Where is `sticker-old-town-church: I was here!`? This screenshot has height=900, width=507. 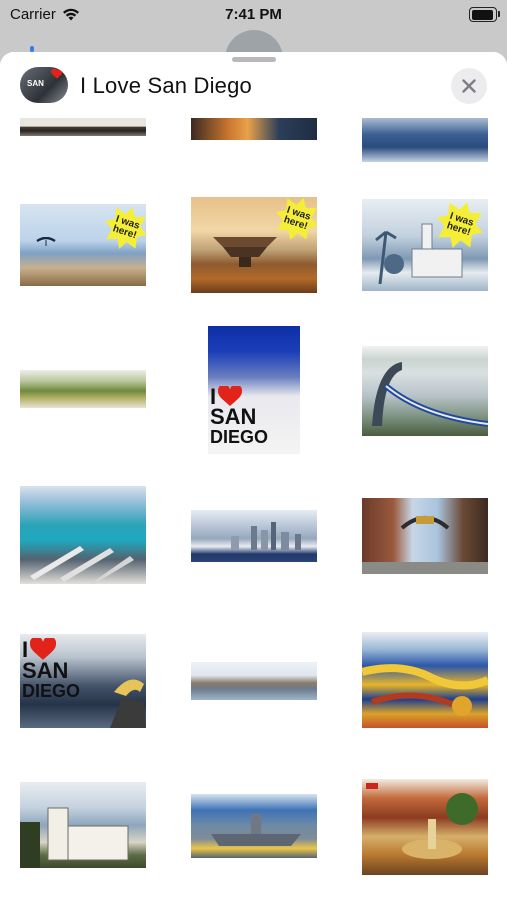
sticker-old-town-church: I was here! is located at coordinates (425, 245).